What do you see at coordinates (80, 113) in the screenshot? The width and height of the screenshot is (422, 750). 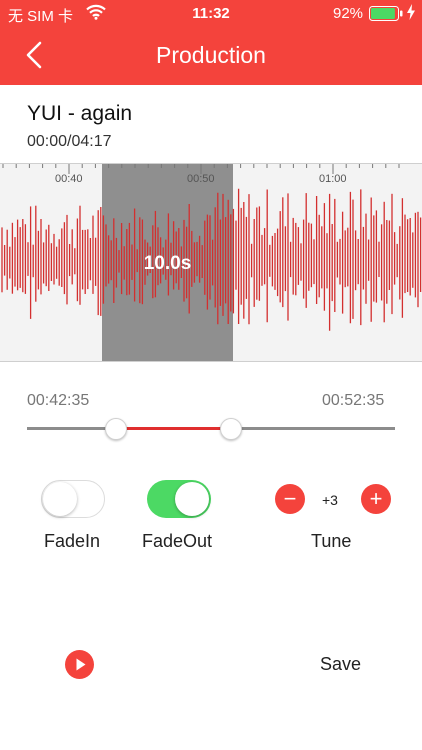 I see `track-title: YUI - again` at bounding box center [80, 113].